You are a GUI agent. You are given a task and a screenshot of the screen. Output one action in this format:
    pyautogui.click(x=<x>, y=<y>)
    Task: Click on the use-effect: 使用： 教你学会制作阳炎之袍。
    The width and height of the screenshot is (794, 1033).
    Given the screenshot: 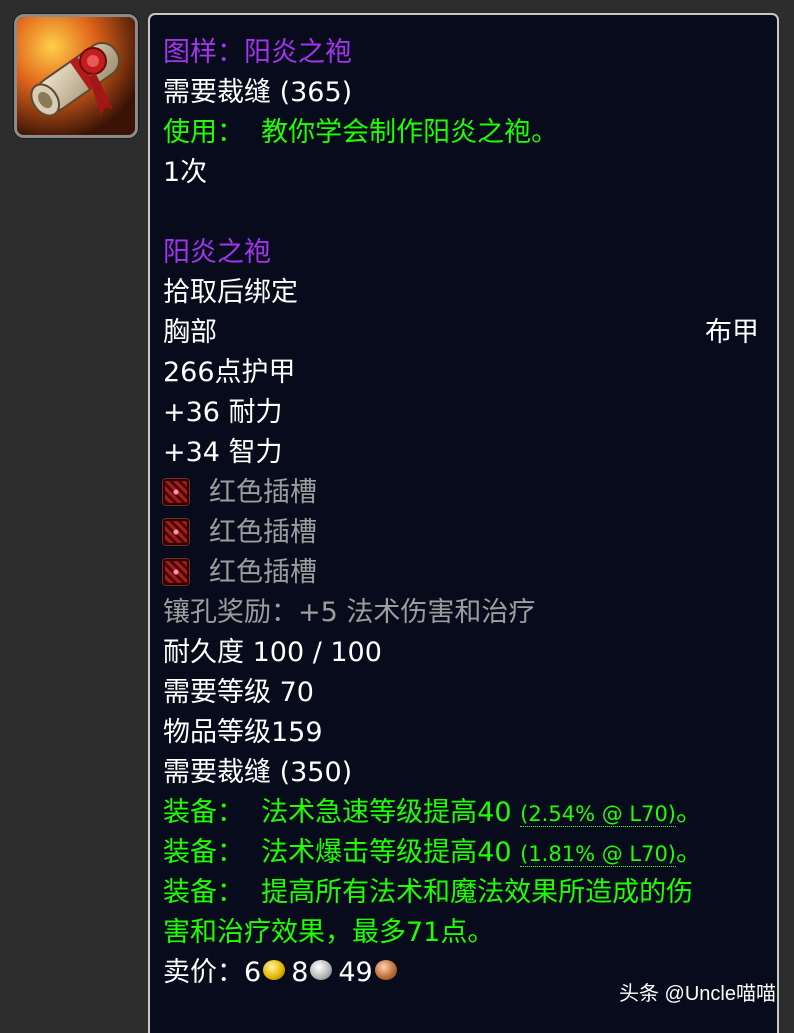 What is the action you would take?
    pyautogui.click(x=461, y=133)
    